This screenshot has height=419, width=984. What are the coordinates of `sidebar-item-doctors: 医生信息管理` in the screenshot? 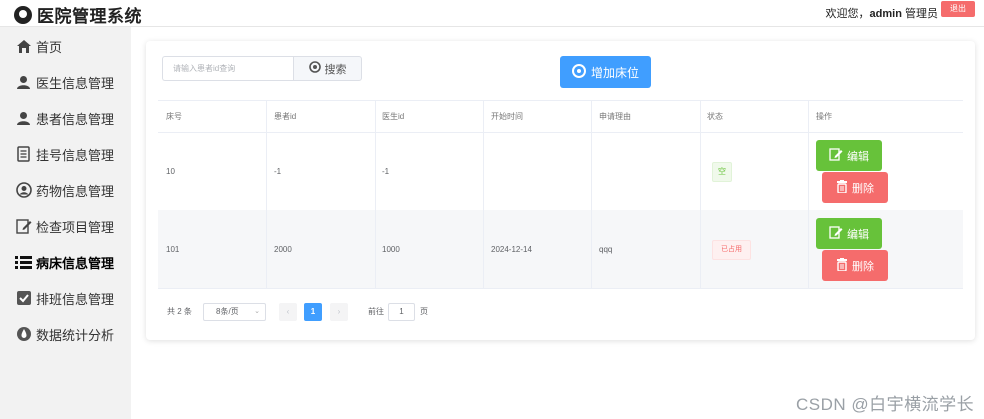 It's located at (64, 82).